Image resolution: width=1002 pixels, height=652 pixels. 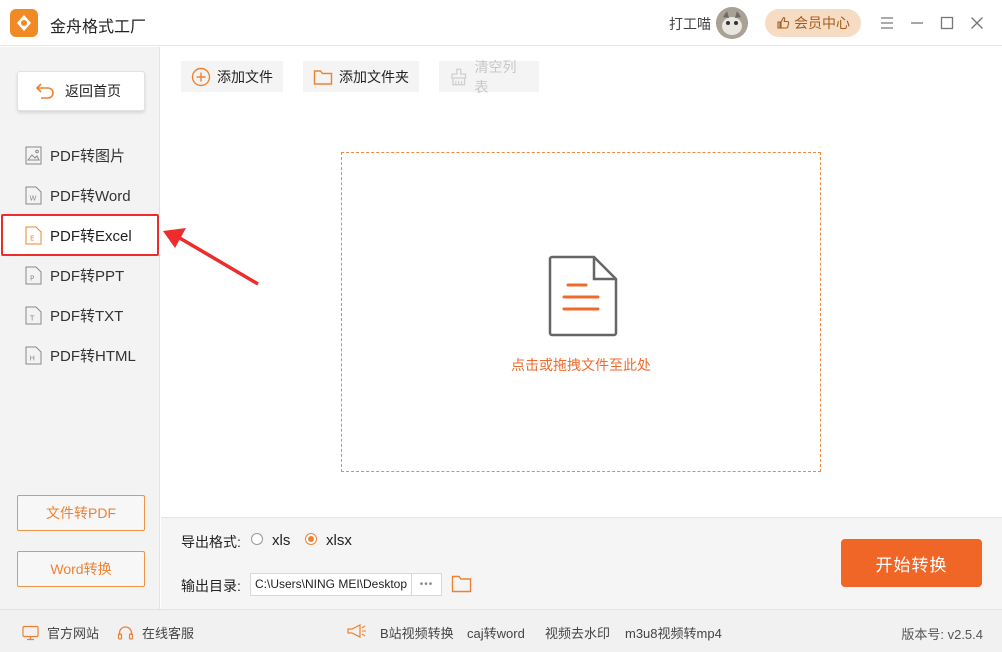 I want to click on add-folder-button: 添加文件夹, so click(x=361, y=76).